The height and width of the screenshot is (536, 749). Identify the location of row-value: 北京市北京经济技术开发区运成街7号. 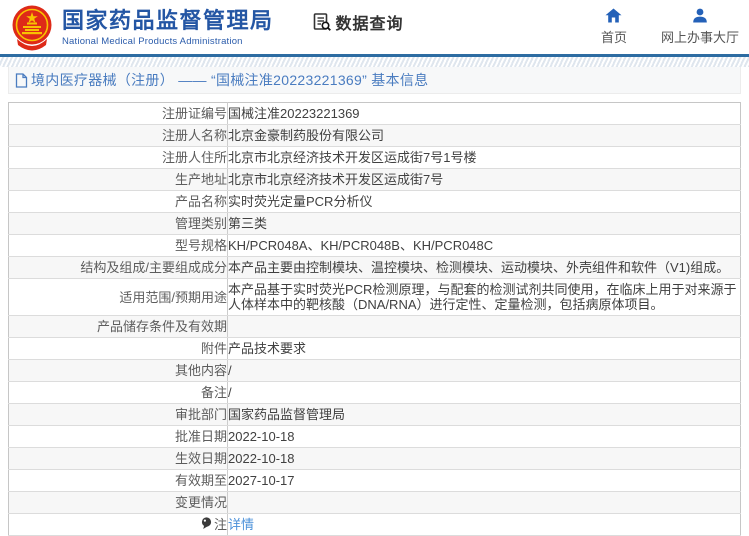
(484, 179).